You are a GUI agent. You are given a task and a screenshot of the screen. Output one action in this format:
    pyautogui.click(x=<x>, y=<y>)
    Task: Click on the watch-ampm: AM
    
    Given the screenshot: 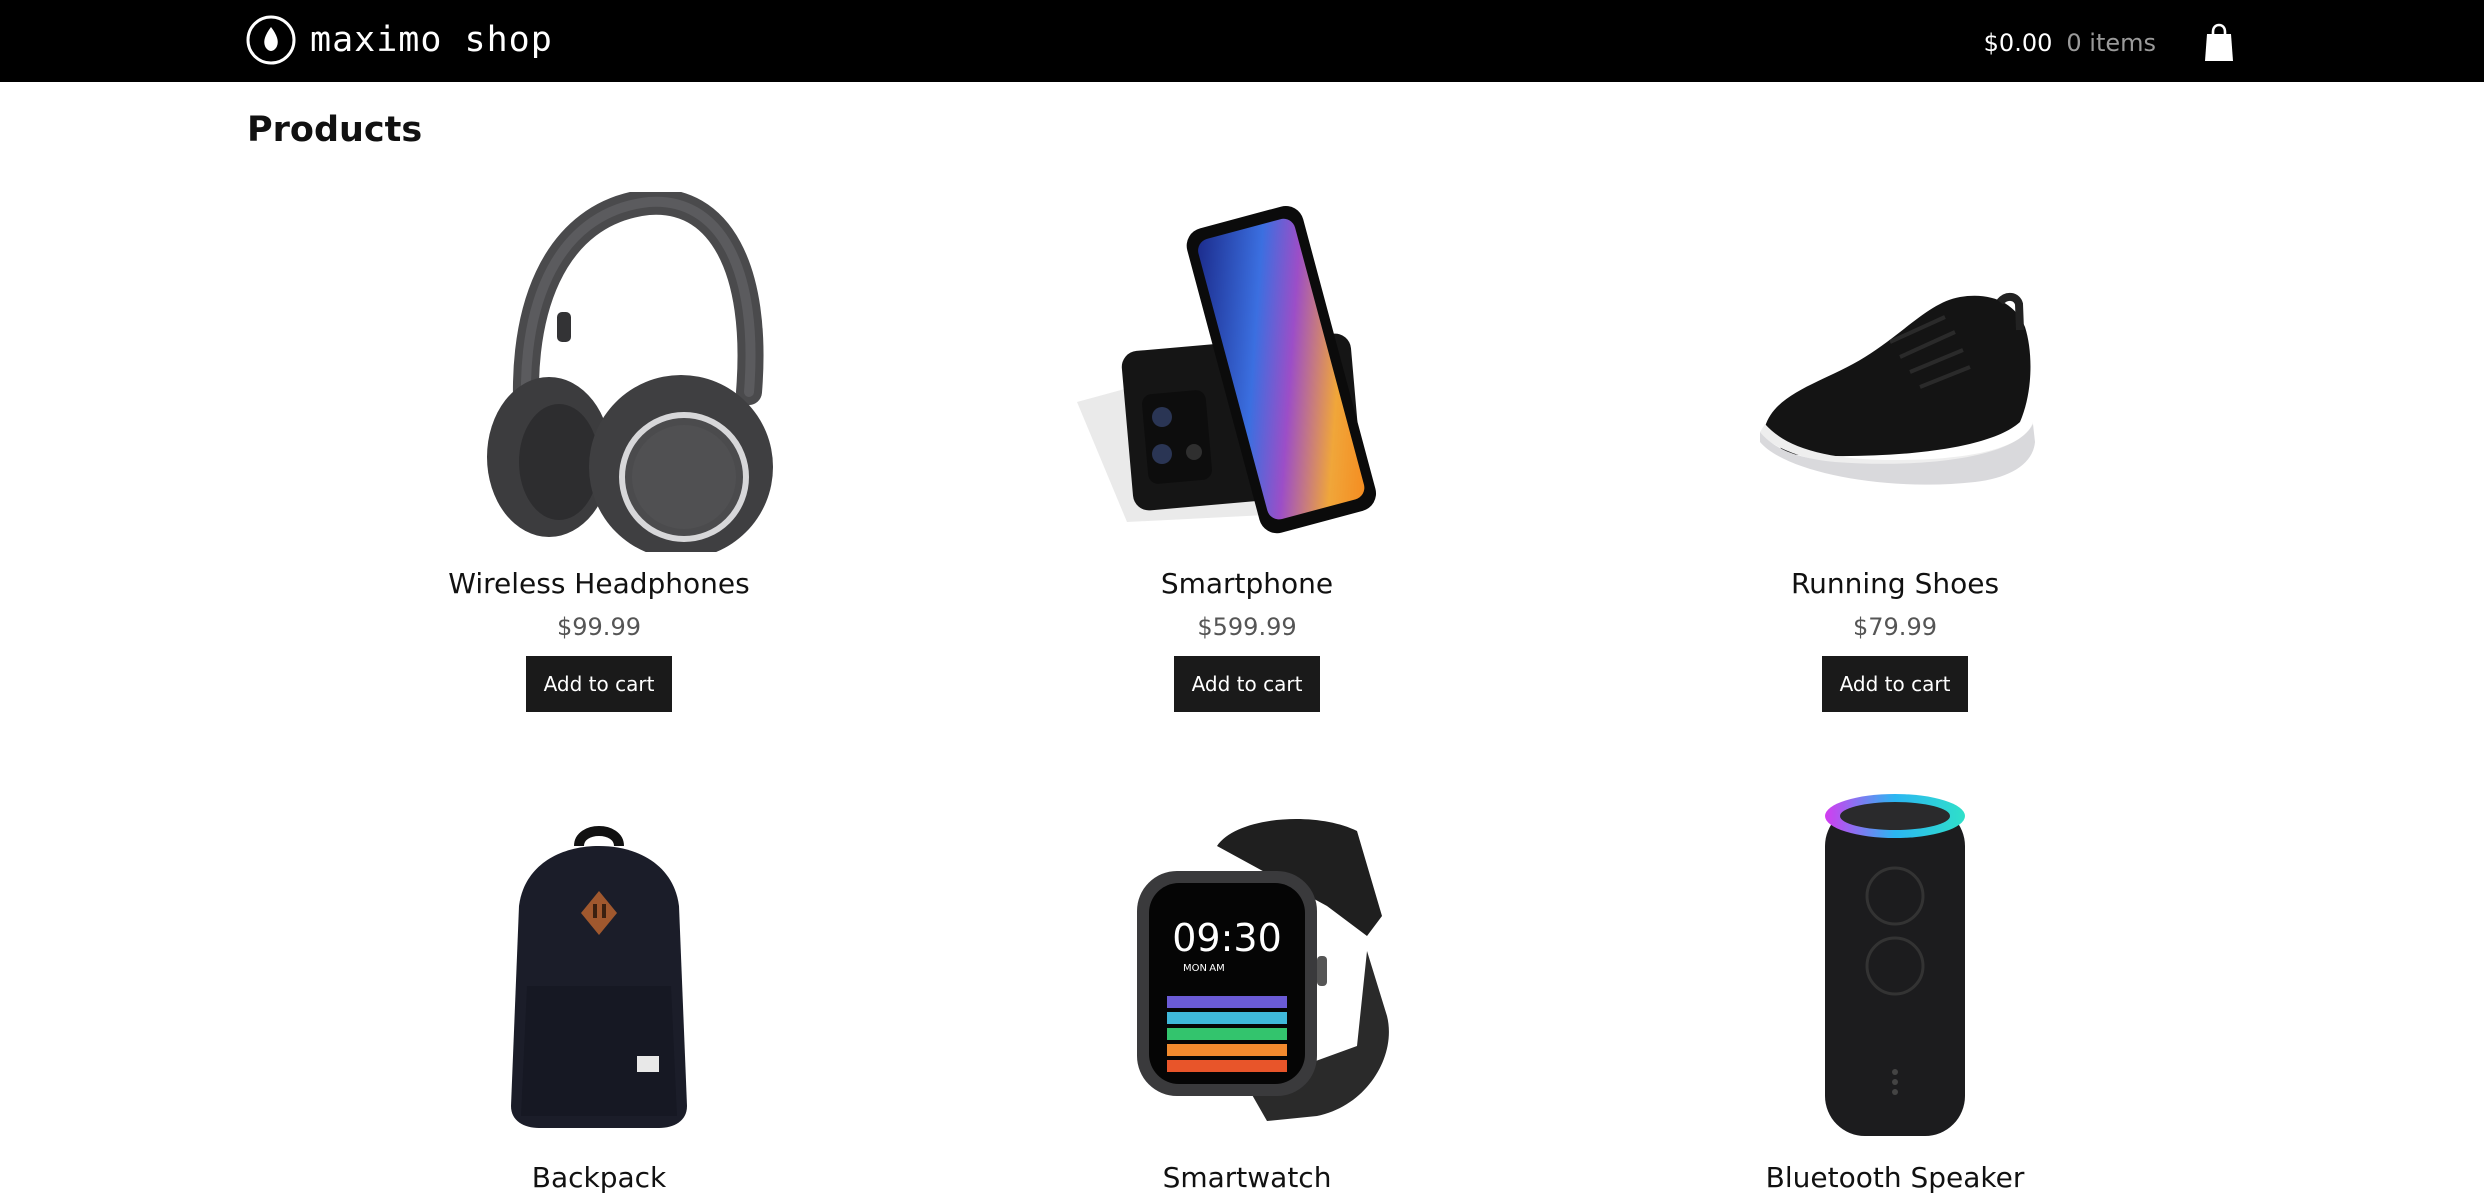 What is the action you would take?
    pyautogui.click(x=1216, y=968)
    